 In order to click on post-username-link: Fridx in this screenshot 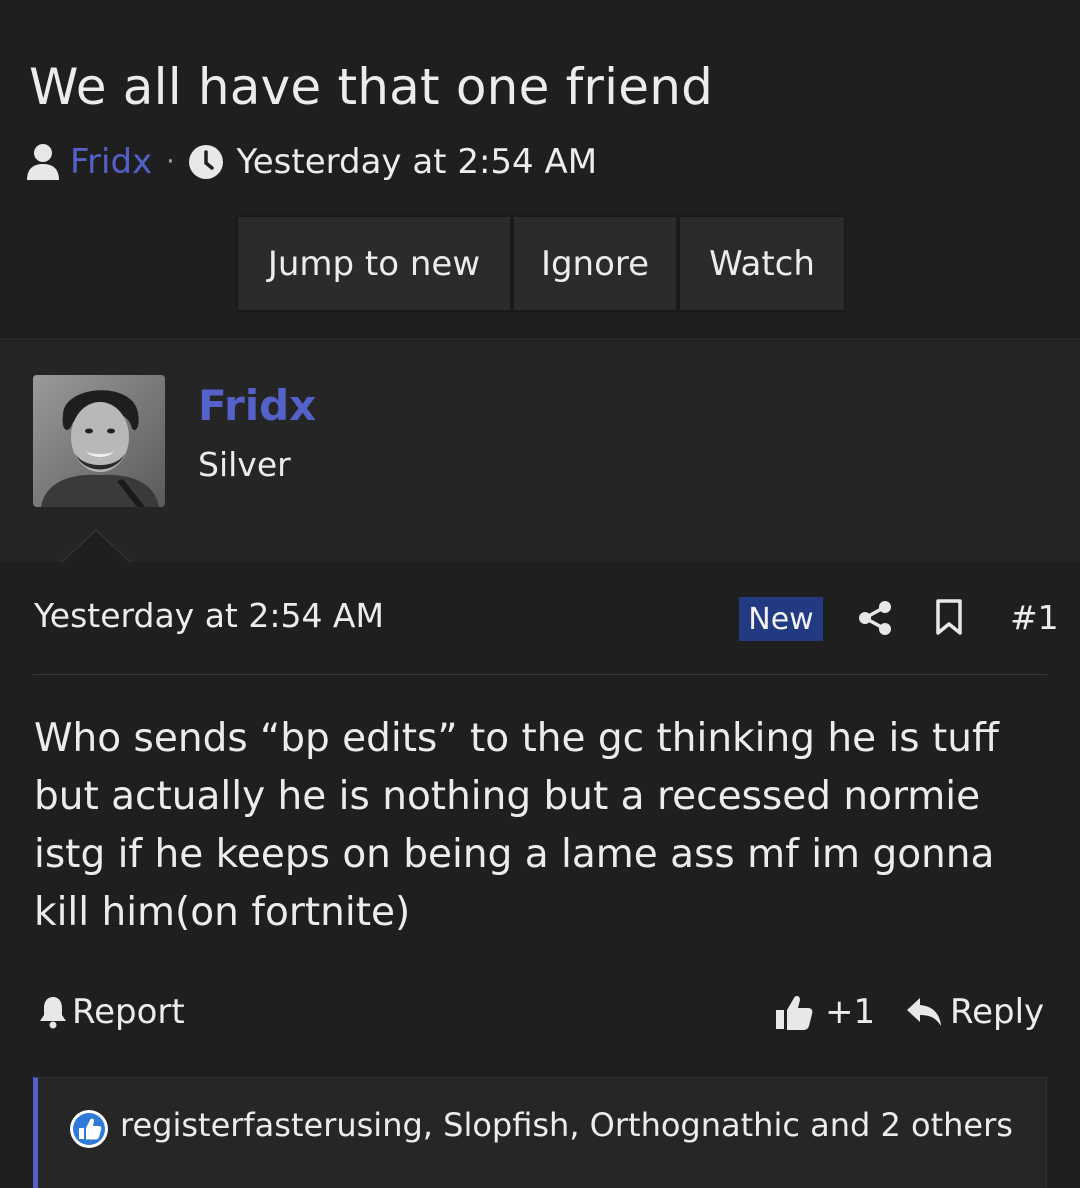, I will do `click(257, 405)`.